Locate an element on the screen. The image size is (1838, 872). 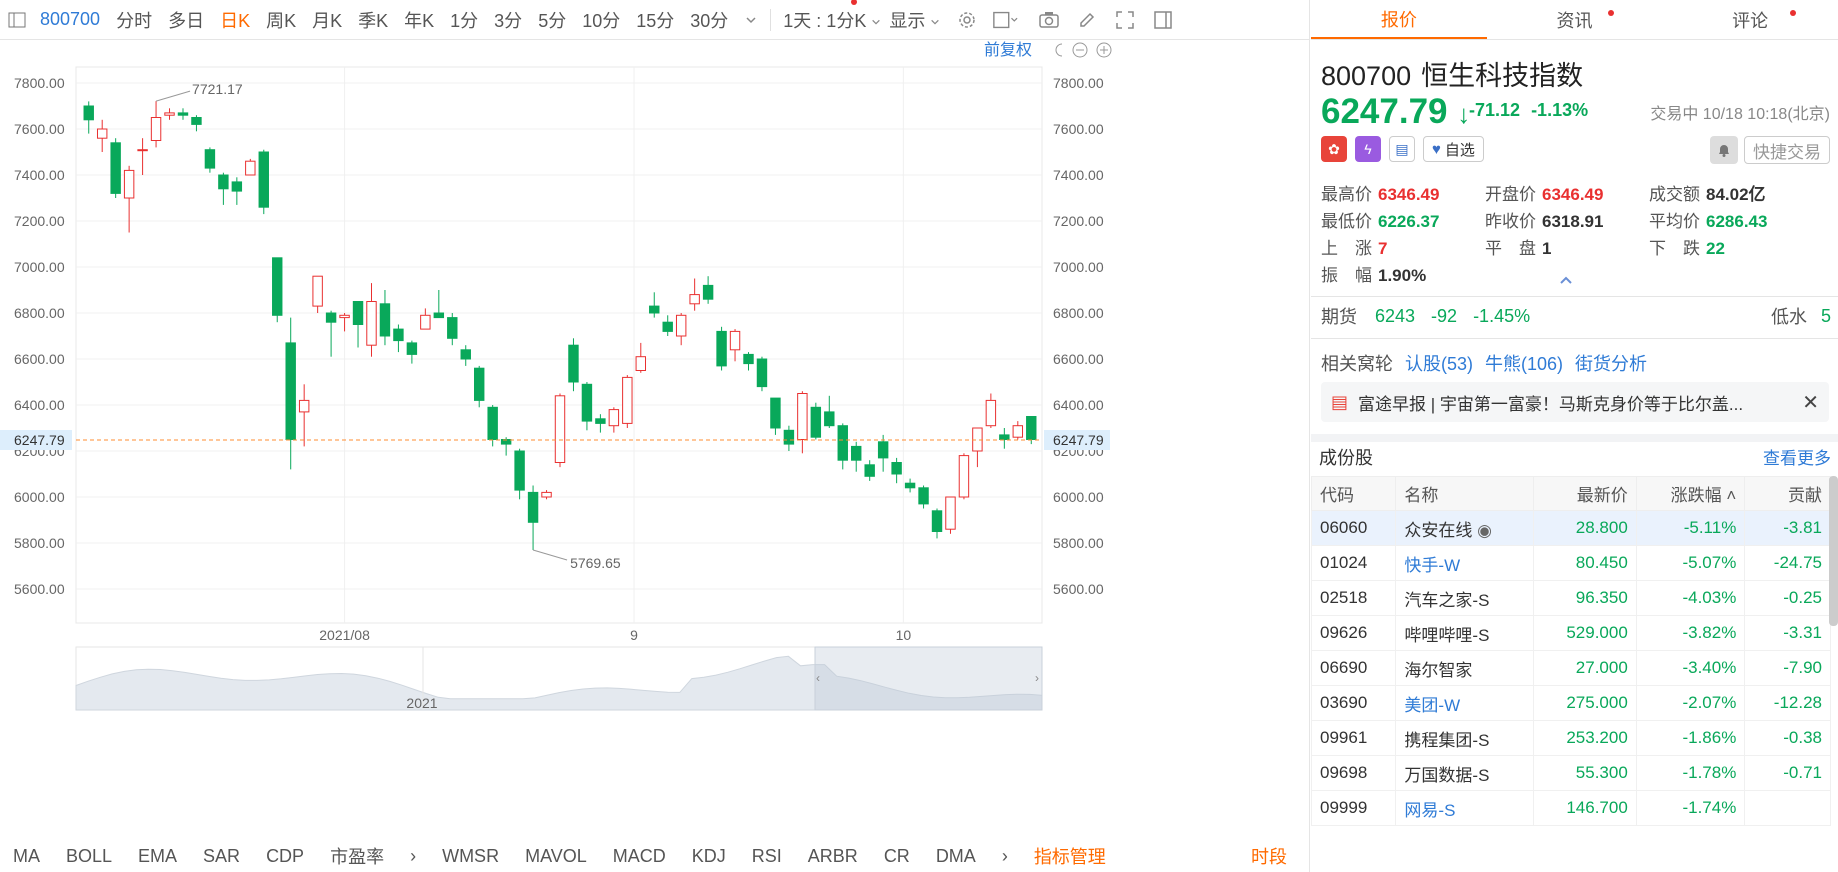
scrollbar is located at coordinates (1833, 551).